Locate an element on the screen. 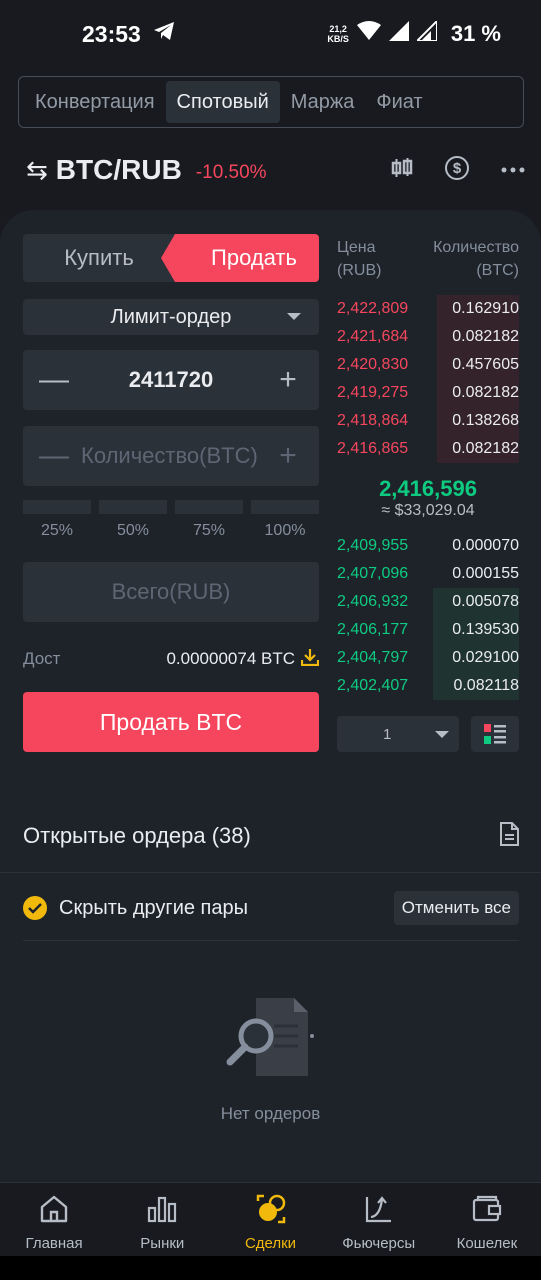 This screenshot has height=1280, width=541. bid-qty: 0.000070 is located at coordinates (485, 545).